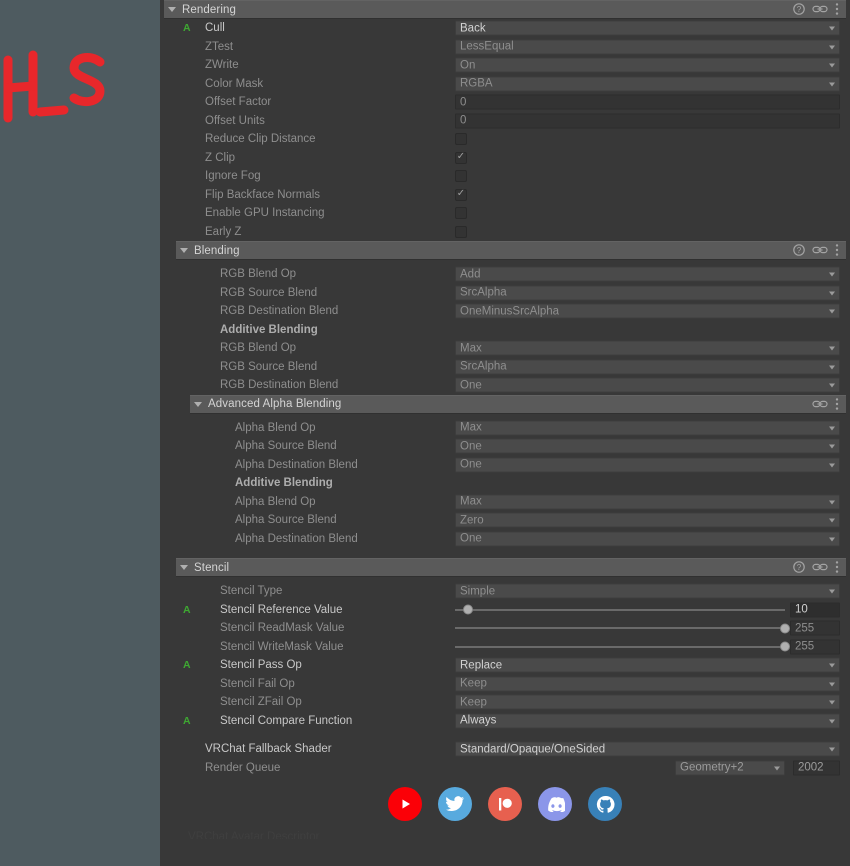 Image resolution: width=850 pixels, height=866 pixels. I want to click on property-row: Alpha Blend Op Max, so click(505, 428).